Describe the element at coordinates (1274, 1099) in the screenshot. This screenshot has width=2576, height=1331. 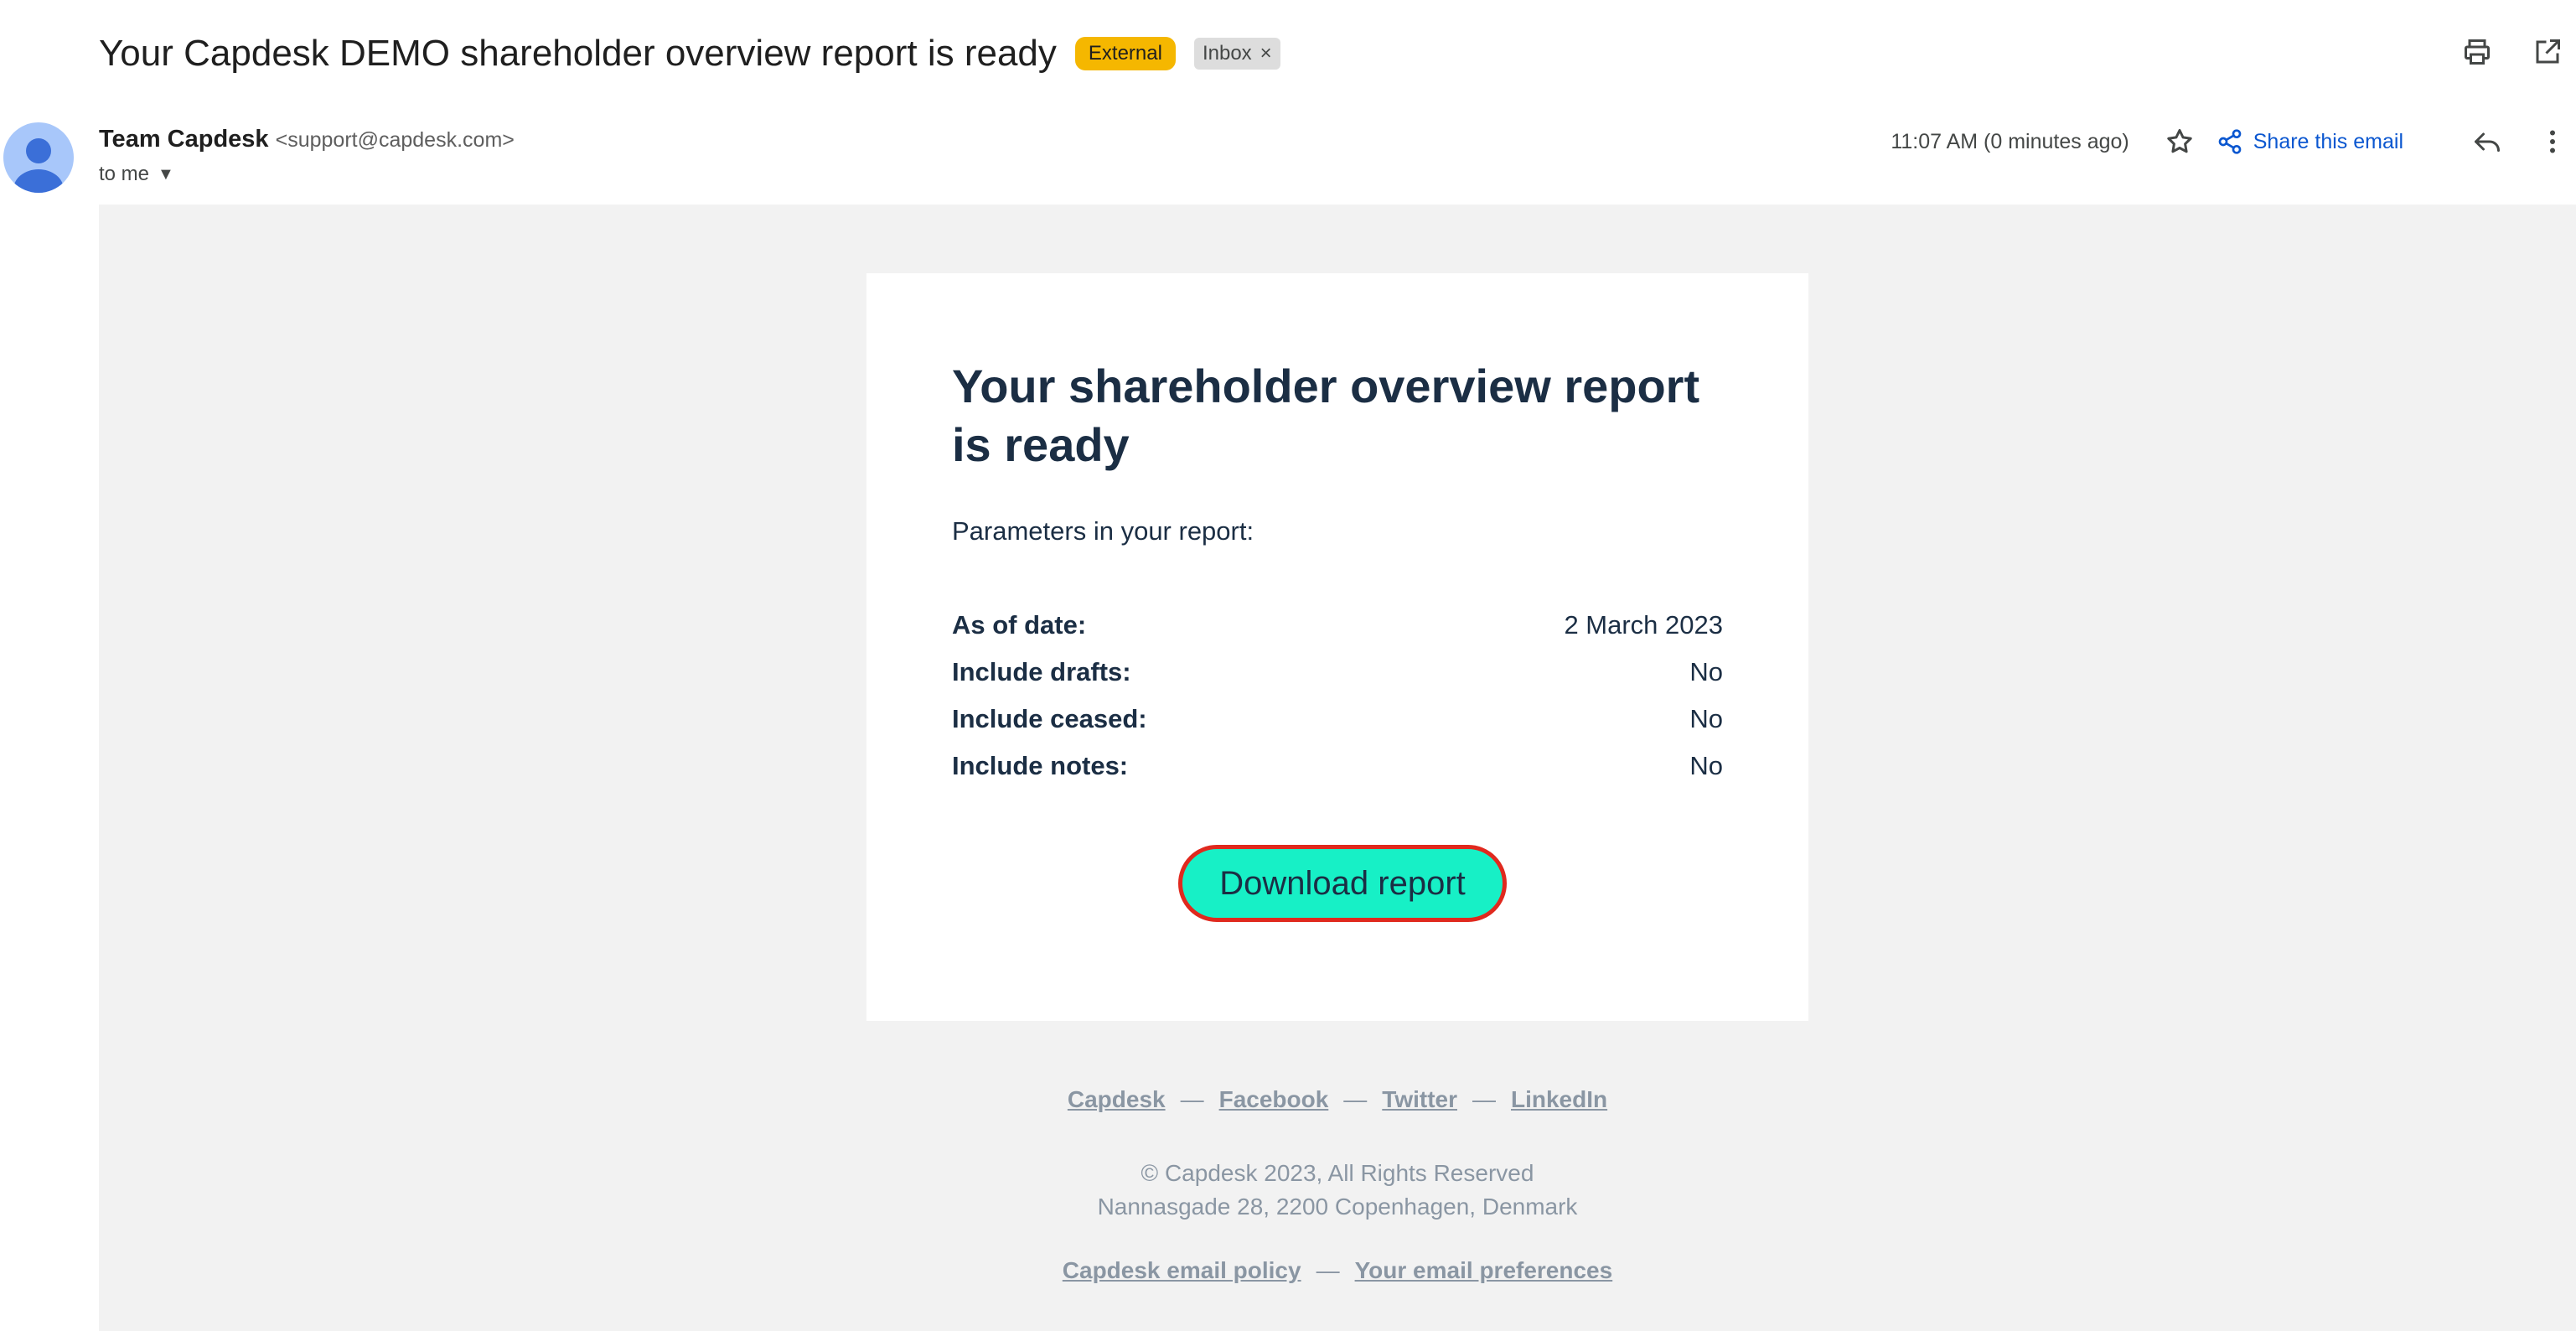
I see `facebook-link: Facebook` at that location.